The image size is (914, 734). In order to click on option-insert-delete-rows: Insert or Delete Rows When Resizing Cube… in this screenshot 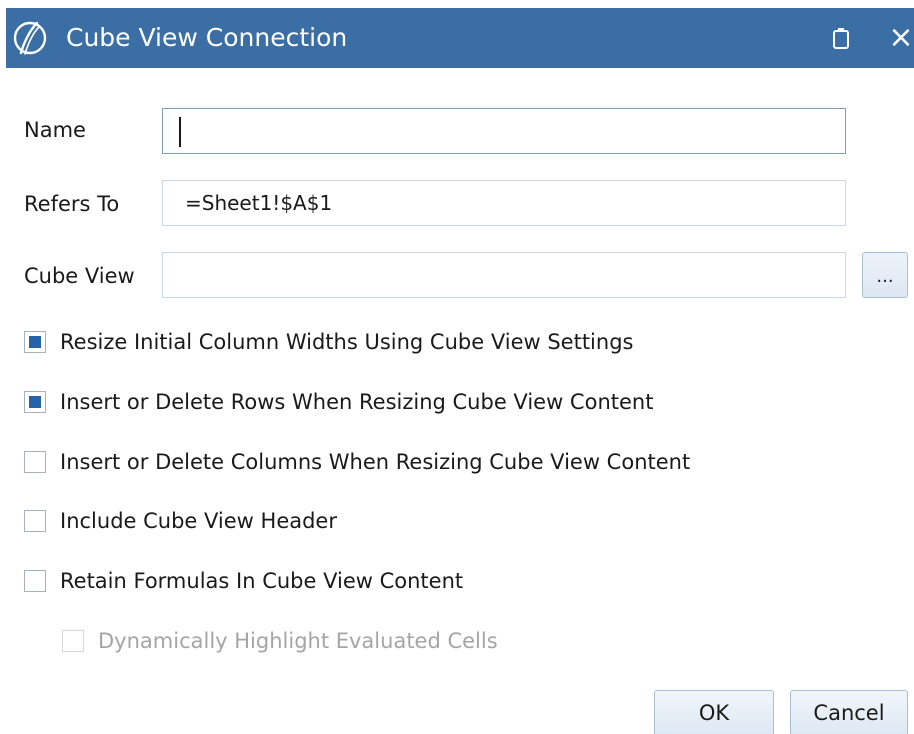, I will do `click(338, 402)`.